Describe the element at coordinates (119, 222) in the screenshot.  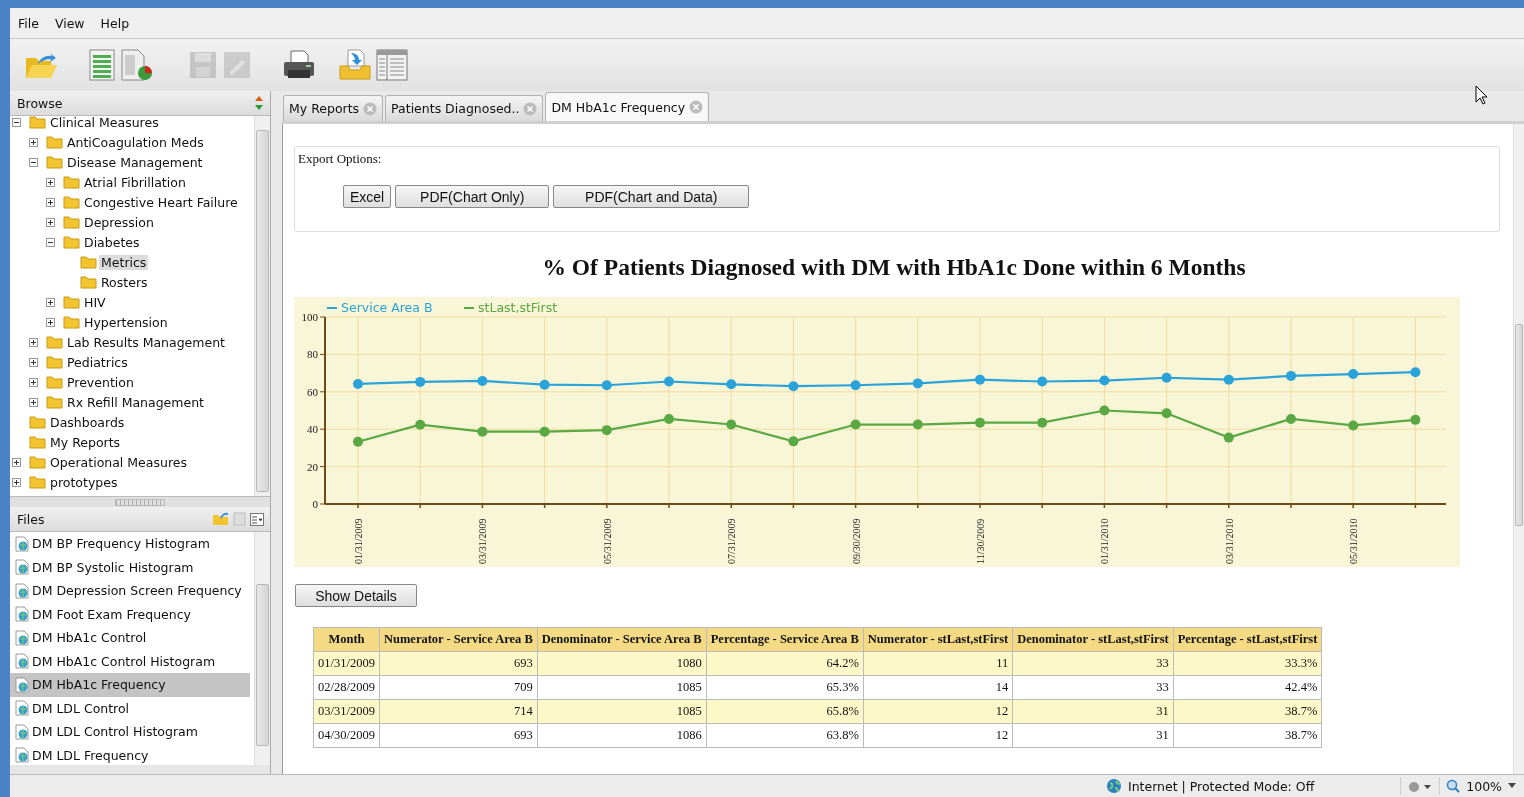
I see `tree-item: Depression` at that location.